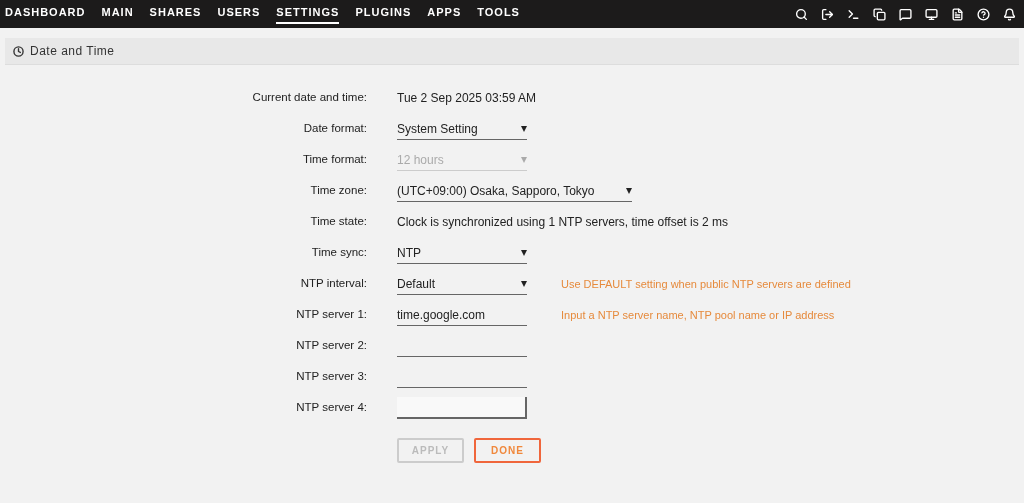  Describe the element at coordinates (462, 253) in the screenshot. I see `dropdown: NTP` at that location.